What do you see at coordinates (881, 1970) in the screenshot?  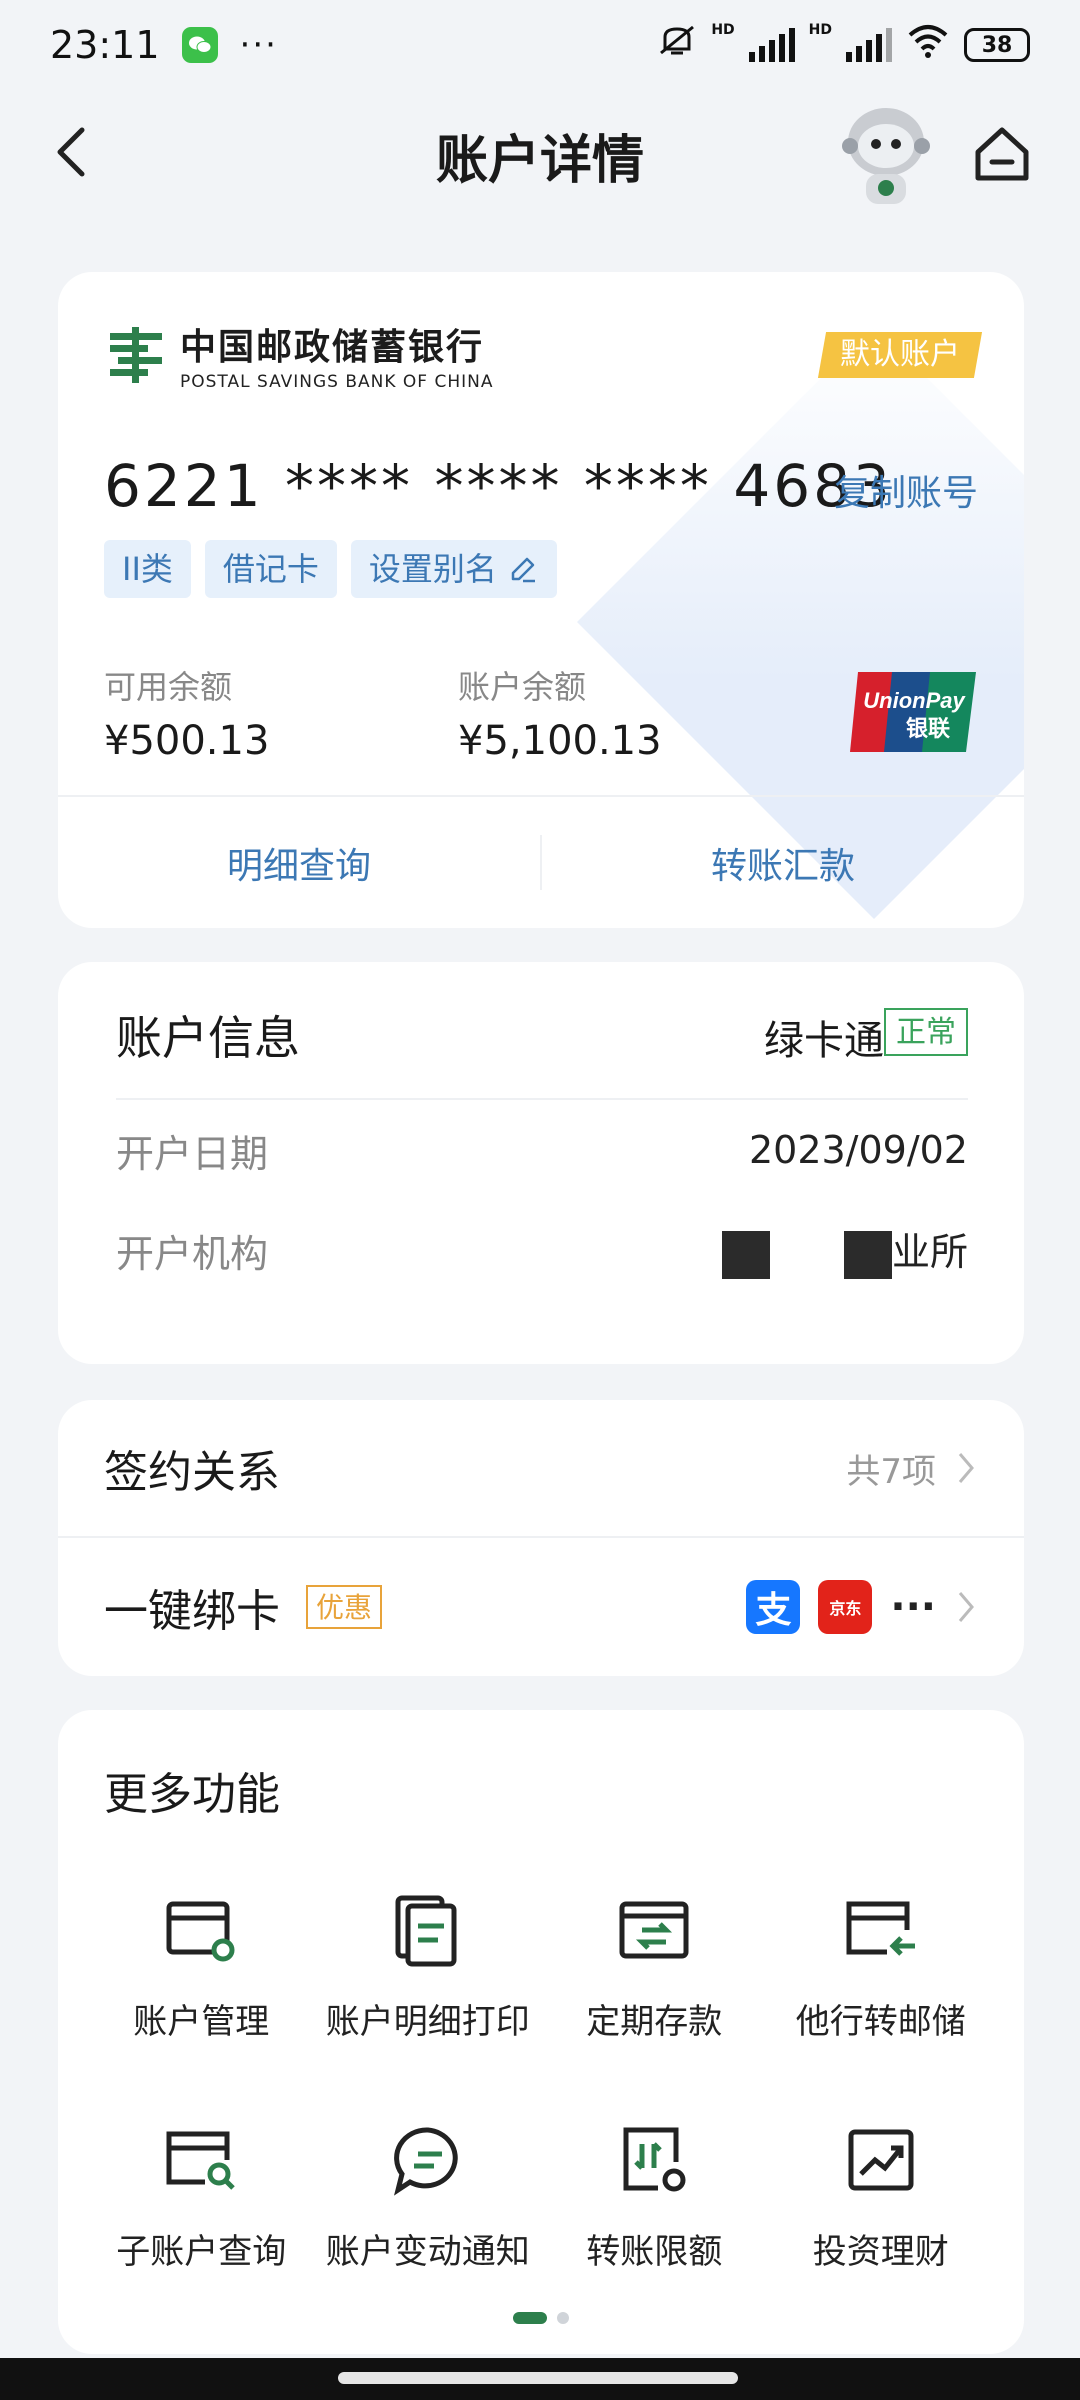 I see `function-transfer-in: 他行转邮储` at bounding box center [881, 1970].